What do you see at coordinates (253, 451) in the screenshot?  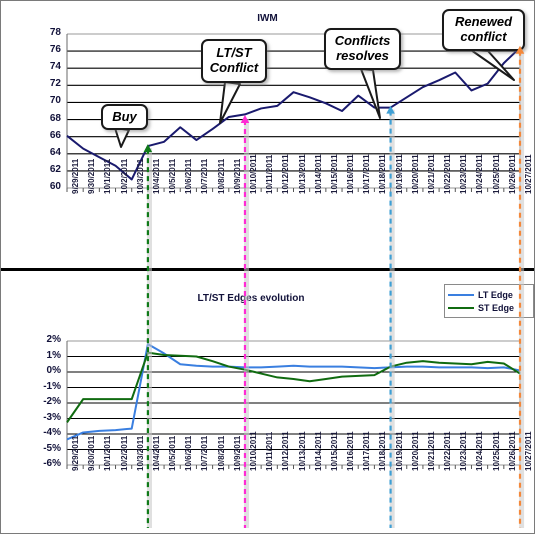 I see `edges-x-tick: 10/10/2011` at bounding box center [253, 451].